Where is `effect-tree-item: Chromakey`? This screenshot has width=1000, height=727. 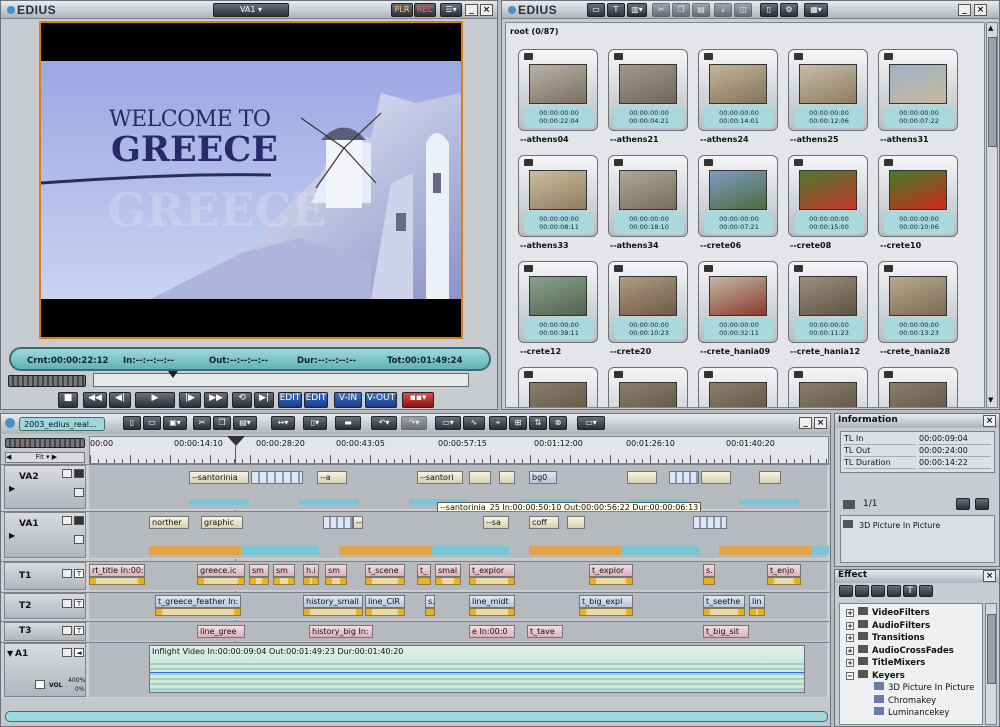 effect-tree-item: Chromakey is located at coordinates (914, 701).